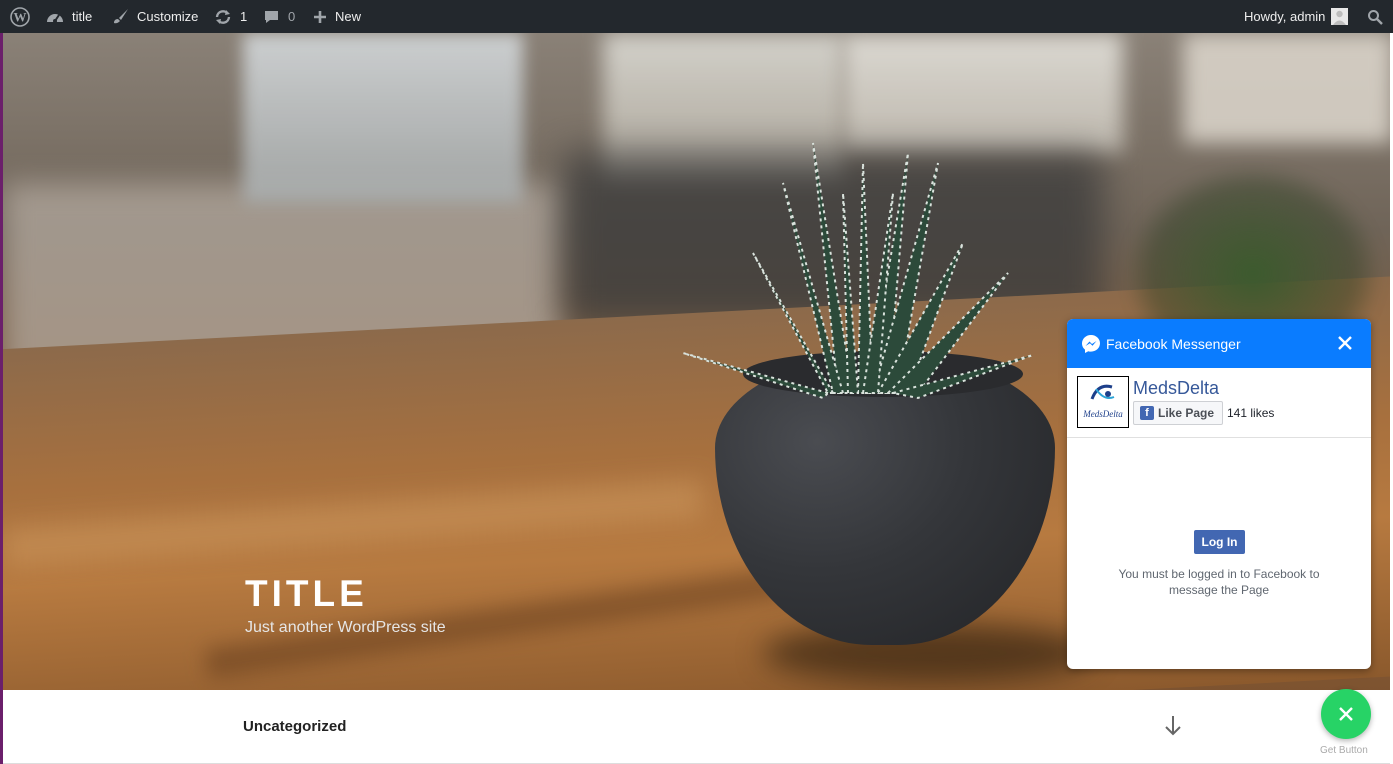  Describe the element at coordinates (279, 16) in the screenshot. I see `comments-link: 0` at that location.